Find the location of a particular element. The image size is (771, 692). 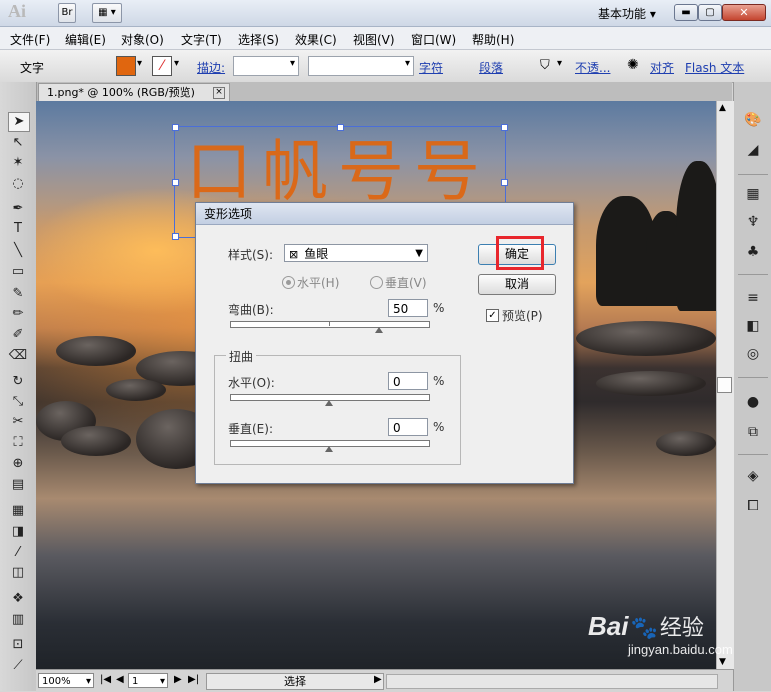

magic-wand-tool-icon: ✶ is located at coordinates (18, 163).